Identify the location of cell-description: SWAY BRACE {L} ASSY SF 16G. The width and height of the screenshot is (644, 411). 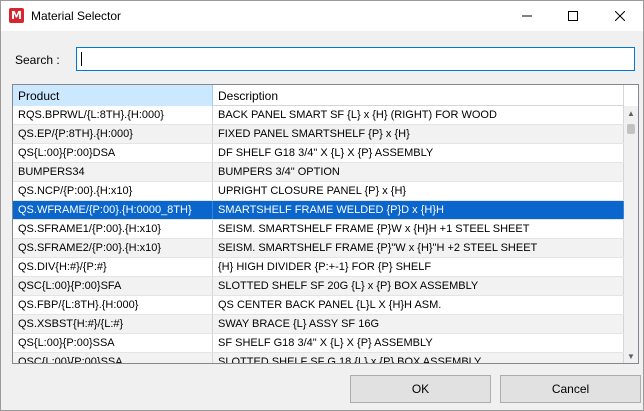
(418, 324).